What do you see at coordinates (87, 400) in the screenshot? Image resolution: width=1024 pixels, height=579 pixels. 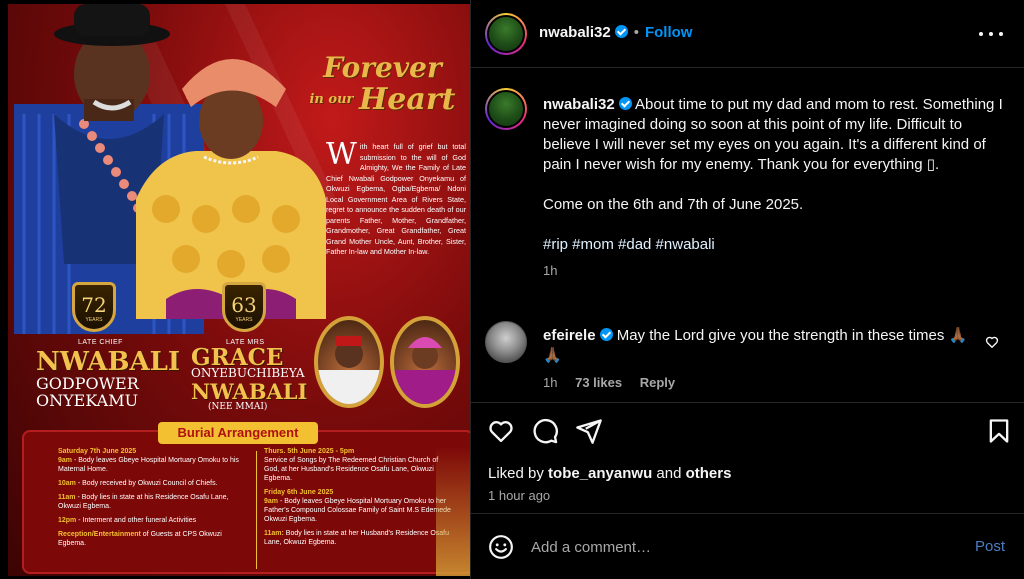 I see `father-name-3: ONYEKAMU` at bounding box center [87, 400].